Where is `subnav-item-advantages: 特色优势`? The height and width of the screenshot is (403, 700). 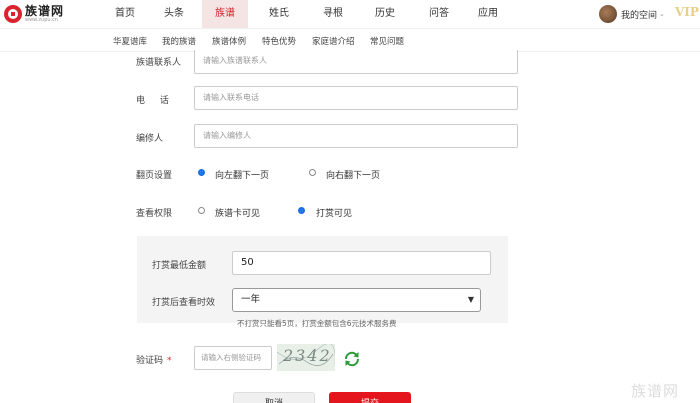 subnav-item-advantages: 特色优势 is located at coordinates (279, 41).